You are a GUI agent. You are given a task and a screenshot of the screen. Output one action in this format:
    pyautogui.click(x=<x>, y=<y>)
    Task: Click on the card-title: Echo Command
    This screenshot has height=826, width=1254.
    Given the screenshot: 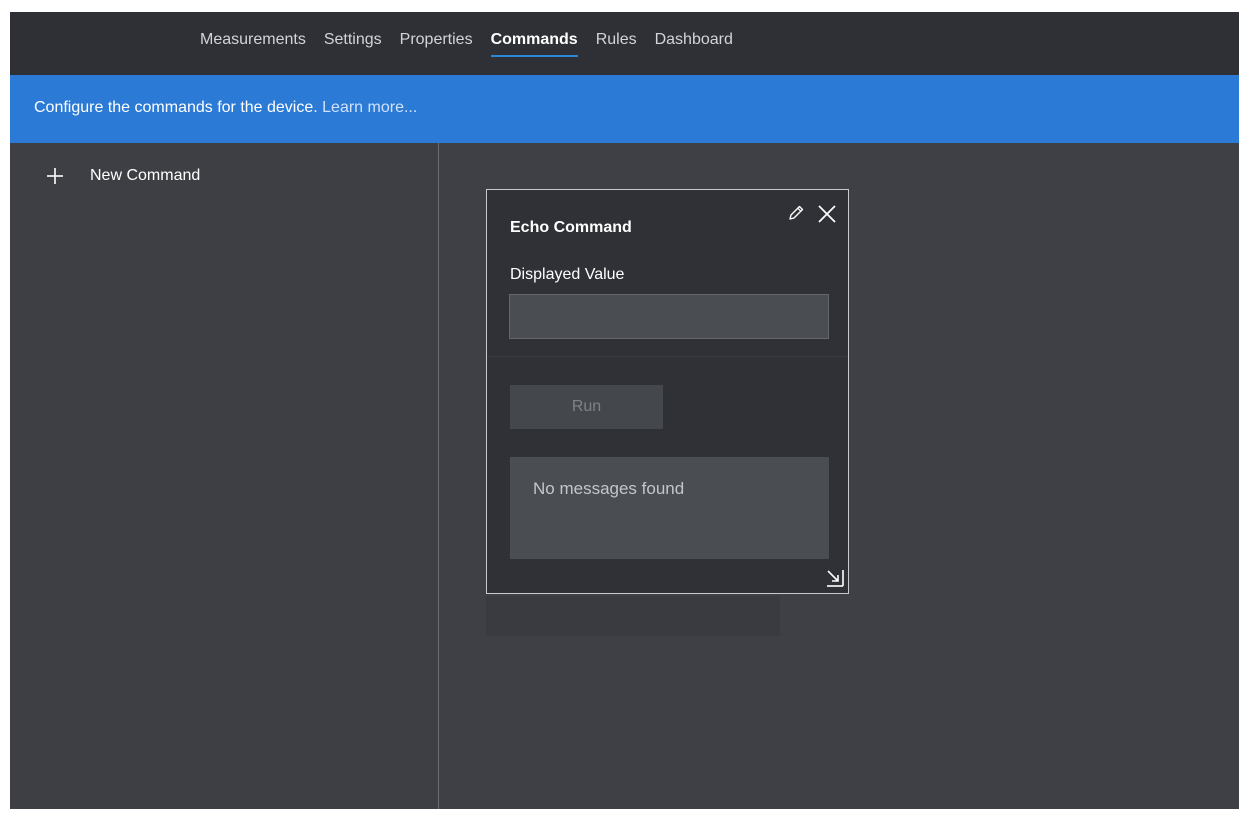 What is the action you would take?
    pyautogui.click(x=571, y=227)
    